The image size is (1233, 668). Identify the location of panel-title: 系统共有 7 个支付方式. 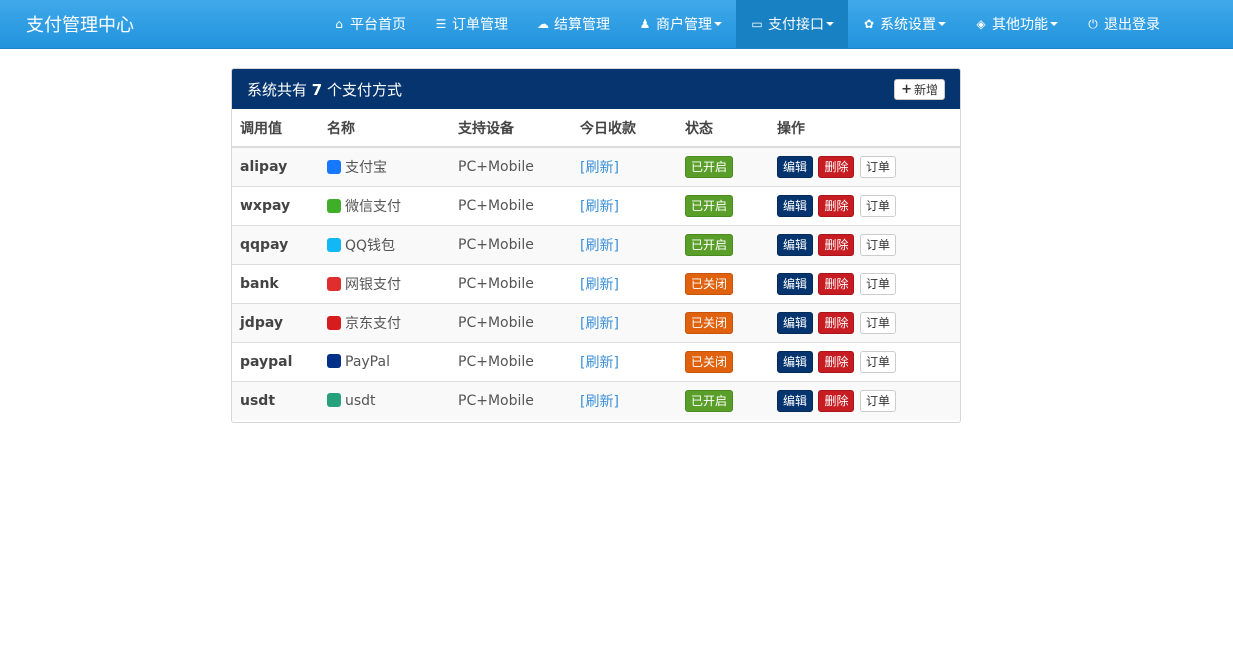
(324, 89).